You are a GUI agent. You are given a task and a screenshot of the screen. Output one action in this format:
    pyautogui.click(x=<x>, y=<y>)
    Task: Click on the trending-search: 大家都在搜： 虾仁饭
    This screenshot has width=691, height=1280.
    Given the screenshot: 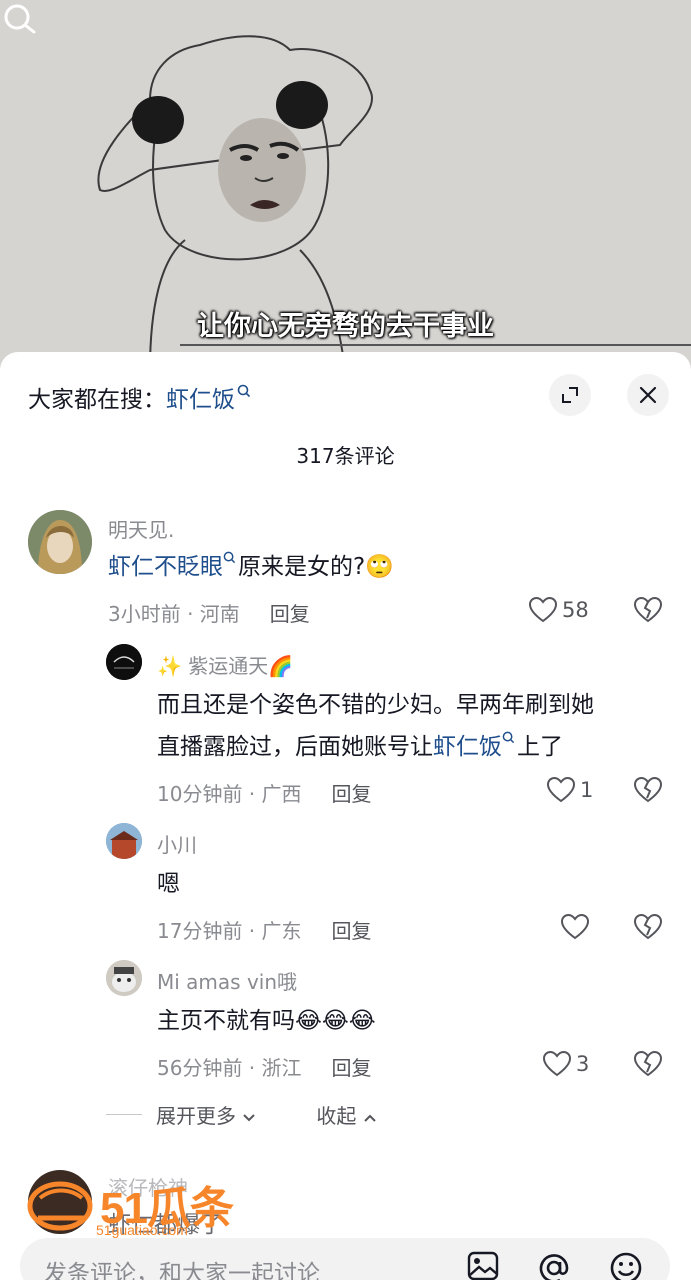 What is the action you would take?
    pyautogui.click(x=139, y=397)
    